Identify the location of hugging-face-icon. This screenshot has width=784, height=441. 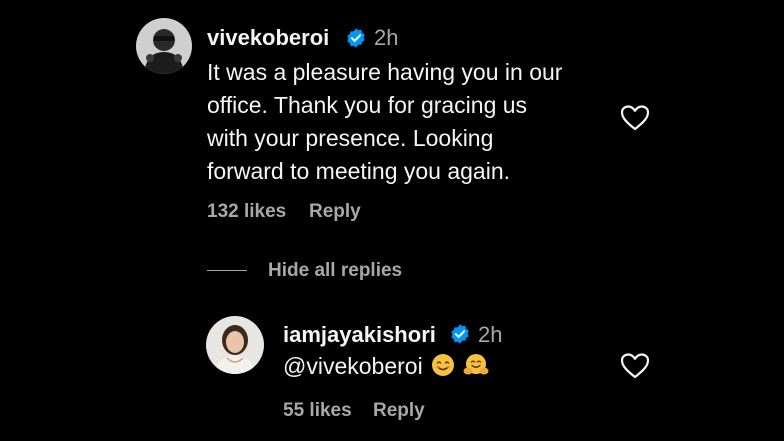
(476, 369).